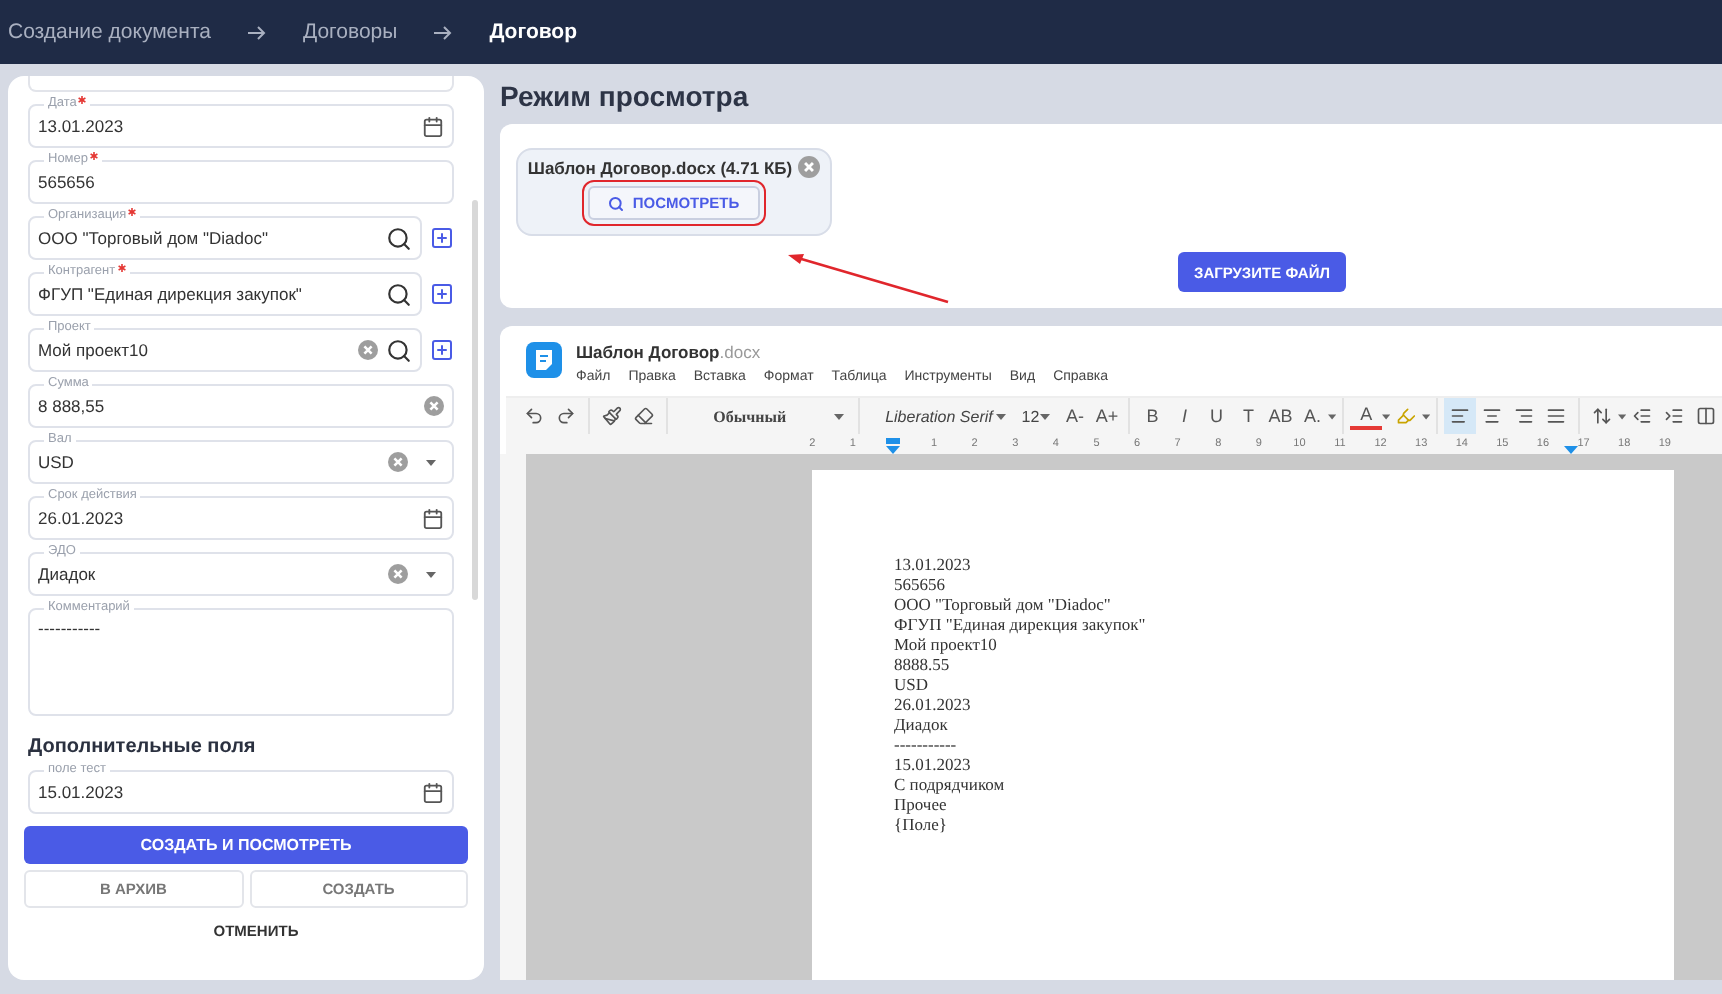 The width and height of the screenshot is (1722, 994). What do you see at coordinates (1280, 416) in the screenshot?
I see `format-button: AB` at bounding box center [1280, 416].